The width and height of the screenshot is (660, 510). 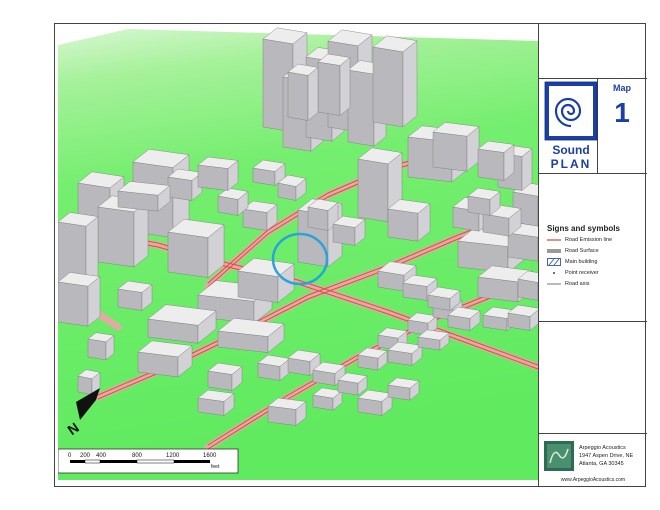 I want to click on scale-unit: feet, so click(x=215, y=467).